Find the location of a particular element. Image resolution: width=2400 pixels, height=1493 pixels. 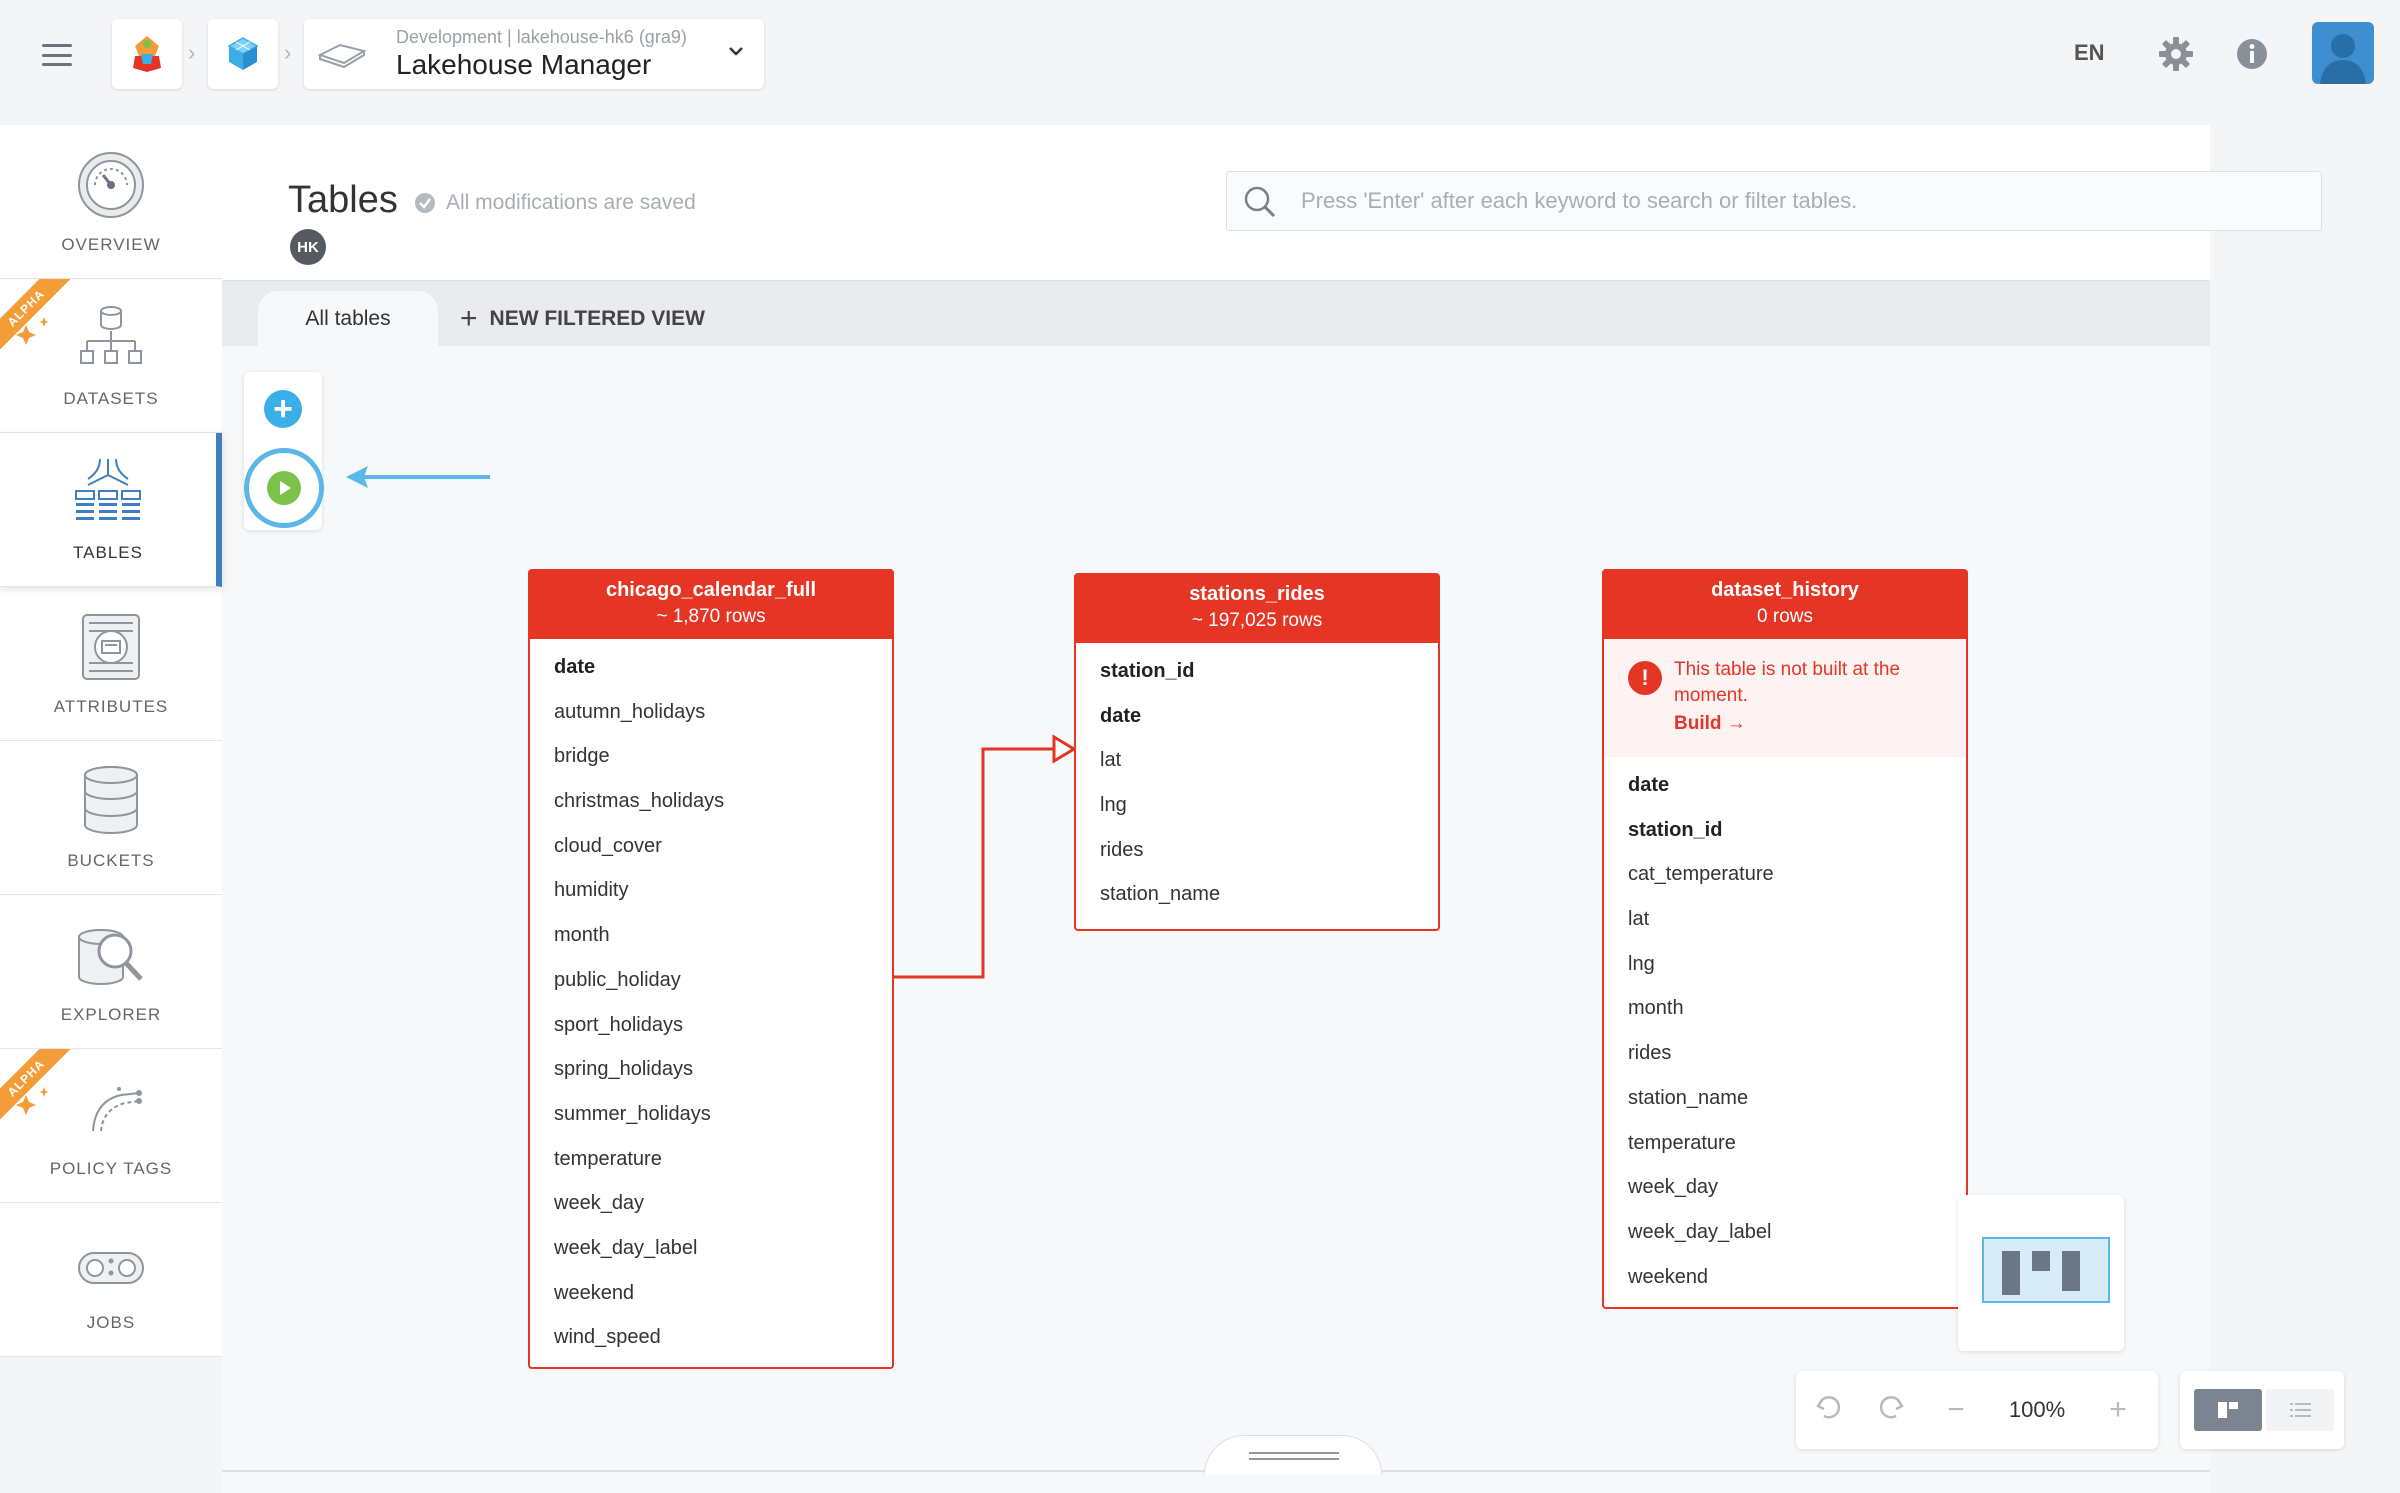

gear-icon is located at coordinates (2176, 54).